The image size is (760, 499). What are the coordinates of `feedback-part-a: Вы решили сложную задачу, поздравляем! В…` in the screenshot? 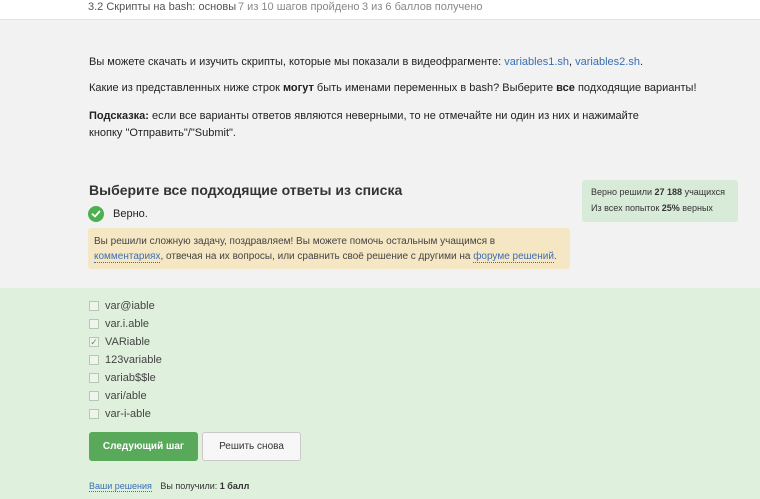 It's located at (295, 241).